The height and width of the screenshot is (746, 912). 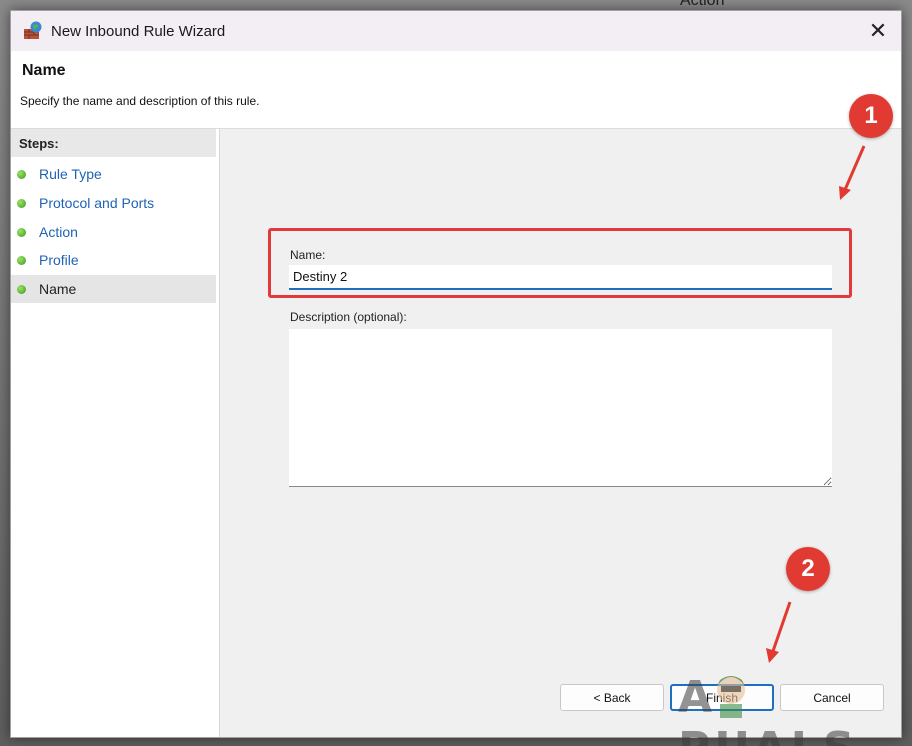 What do you see at coordinates (58, 232) in the screenshot?
I see `step-label: Action` at bounding box center [58, 232].